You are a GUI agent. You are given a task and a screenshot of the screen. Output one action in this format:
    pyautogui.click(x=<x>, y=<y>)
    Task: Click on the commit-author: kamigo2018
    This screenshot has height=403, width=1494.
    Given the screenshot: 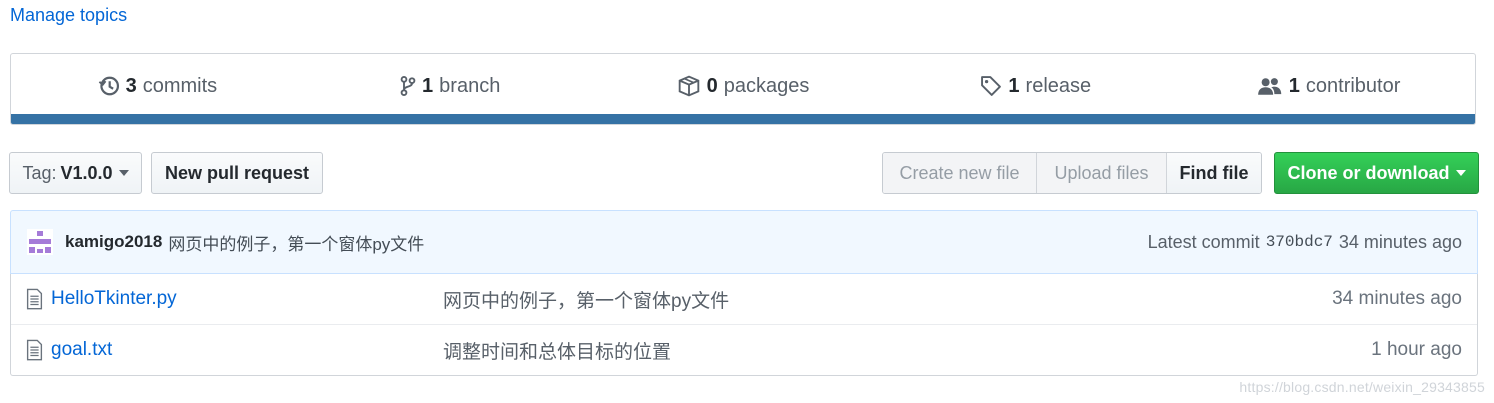 What is the action you would take?
    pyautogui.click(x=113, y=242)
    